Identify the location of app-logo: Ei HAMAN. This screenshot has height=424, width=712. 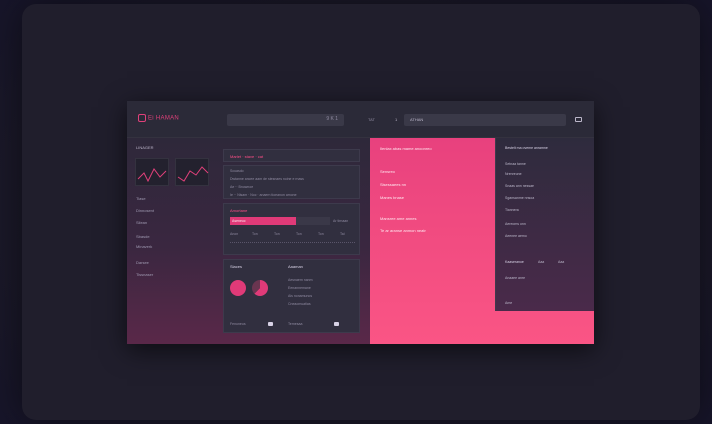
(158, 118).